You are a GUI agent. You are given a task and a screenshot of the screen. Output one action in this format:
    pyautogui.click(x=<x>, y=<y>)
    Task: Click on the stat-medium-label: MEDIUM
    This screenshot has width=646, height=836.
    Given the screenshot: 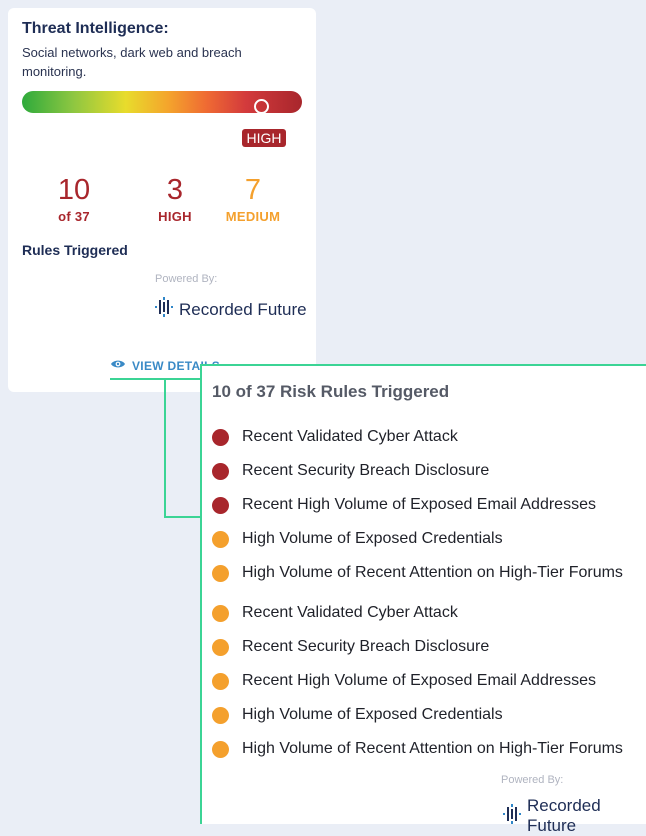 What is the action you would take?
    pyautogui.click(x=253, y=216)
    